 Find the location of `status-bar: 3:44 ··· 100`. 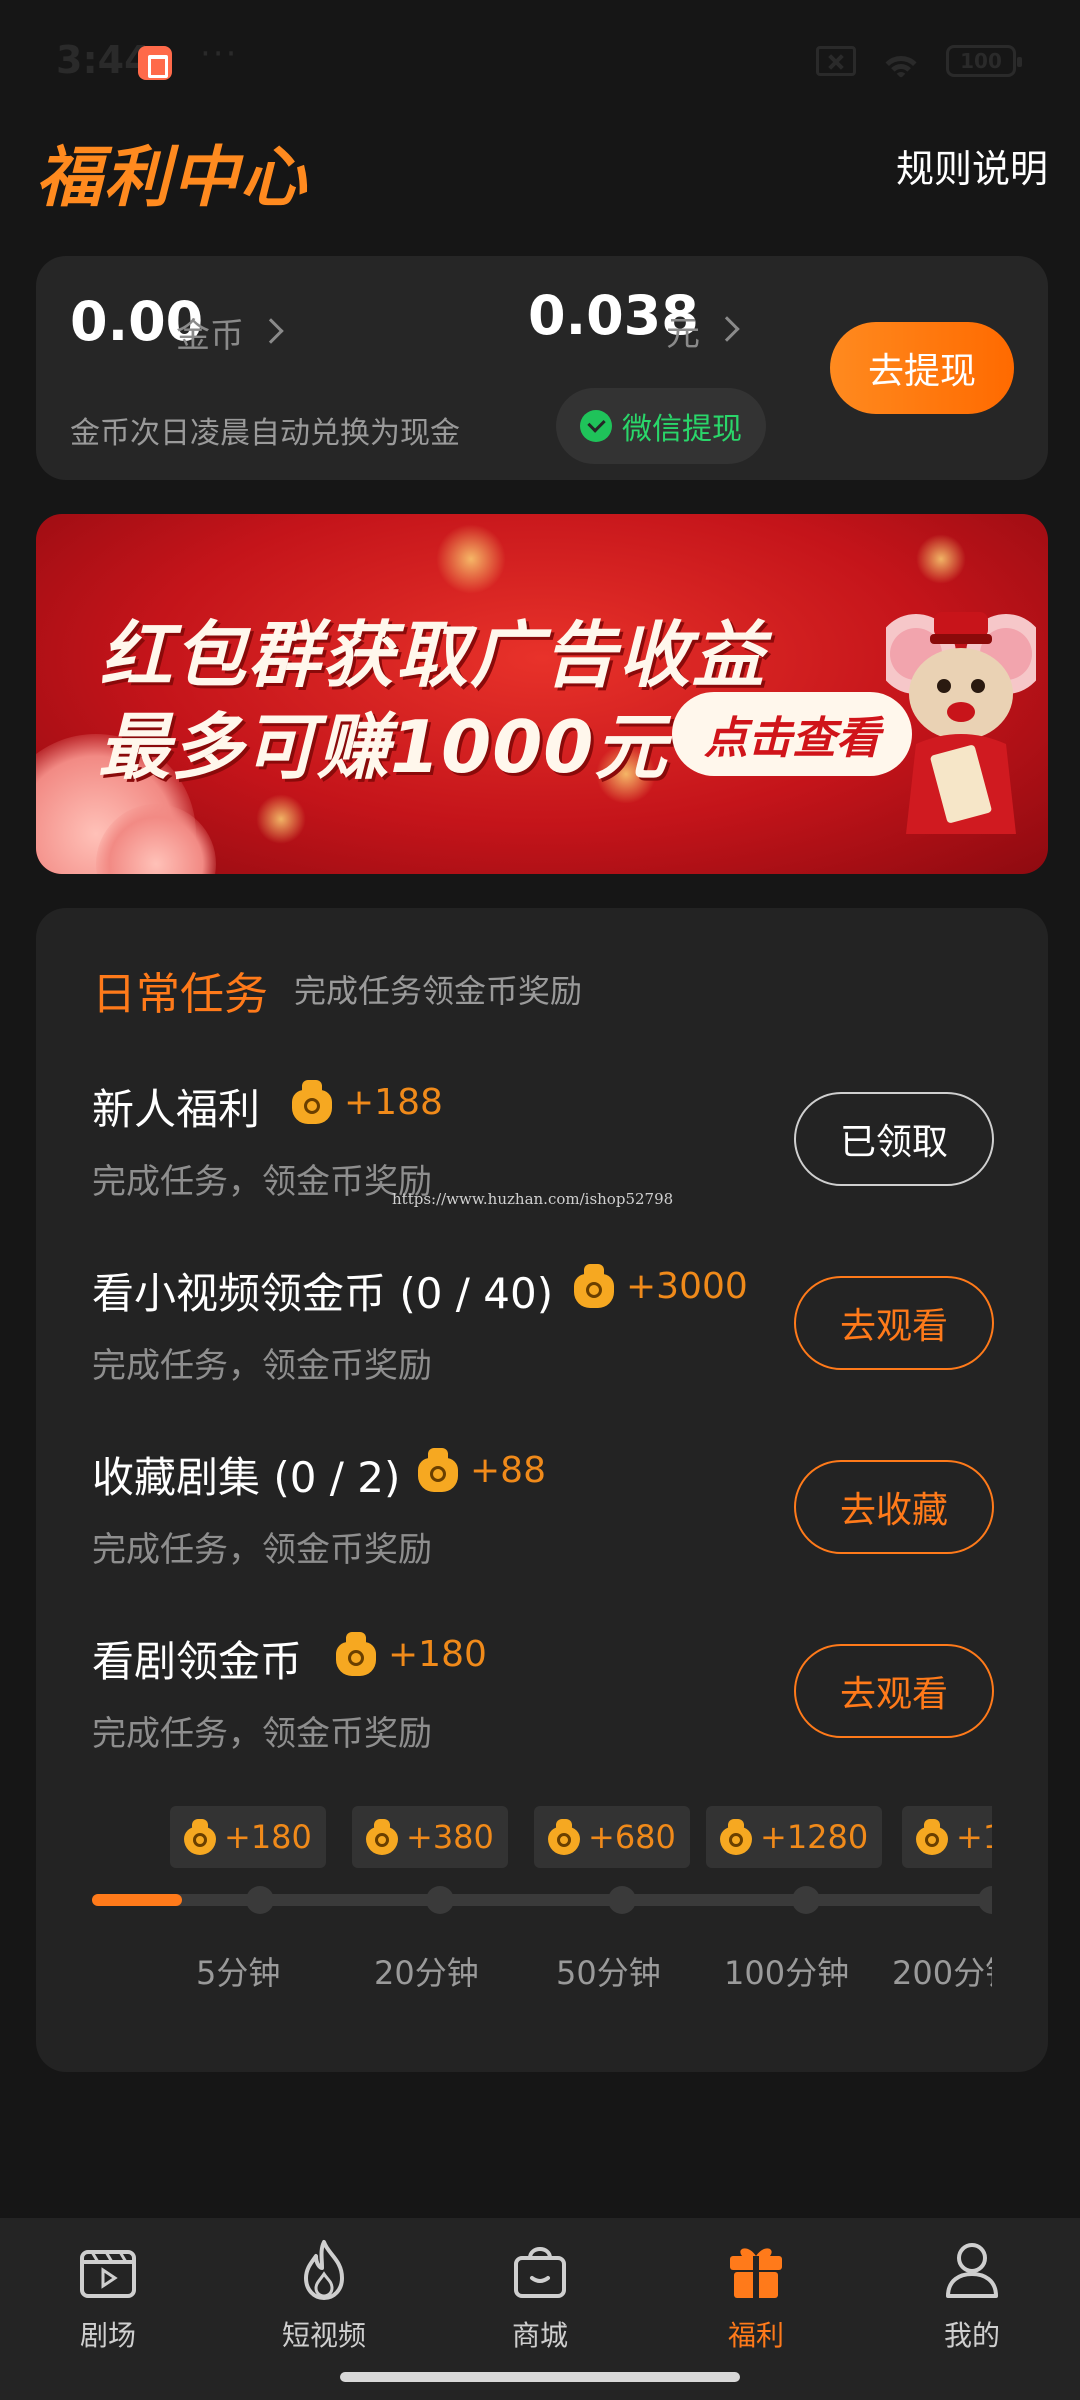

status-bar: 3:44 ··· 100 is located at coordinates (540, 60).